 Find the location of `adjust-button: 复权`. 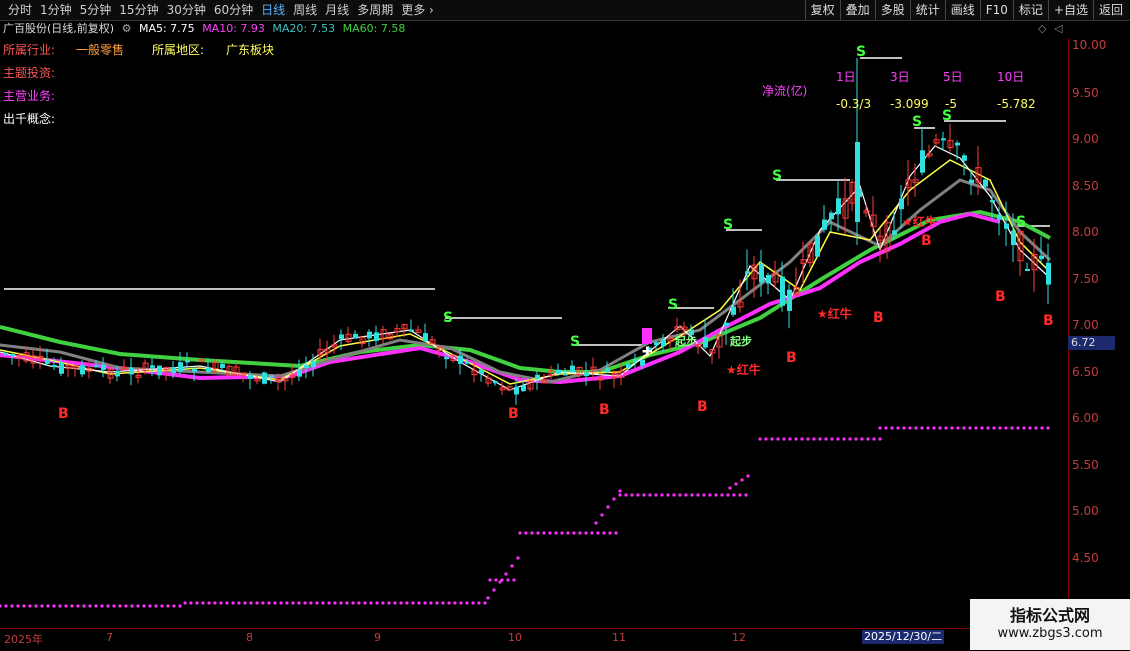

adjust-button: 复权 is located at coordinates (822, 10).